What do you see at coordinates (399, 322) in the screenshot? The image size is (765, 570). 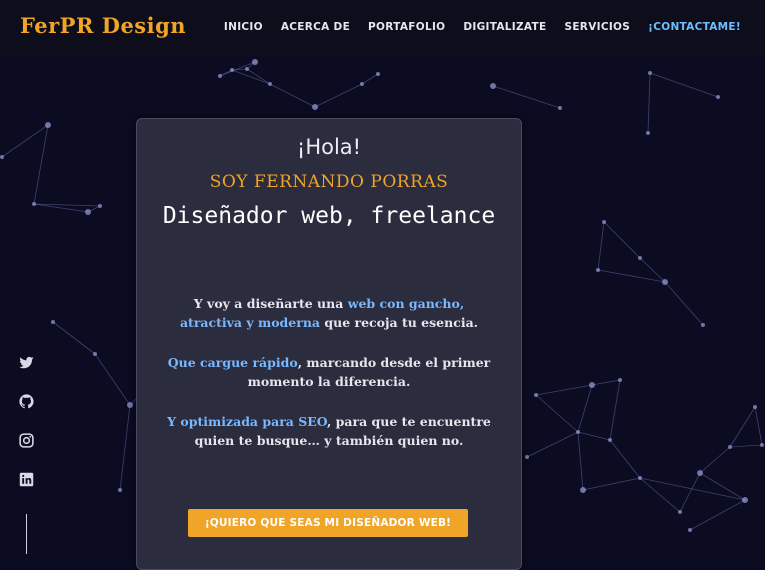 I see `p1-text-b: que recoja tu esencia.` at bounding box center [399, 322].